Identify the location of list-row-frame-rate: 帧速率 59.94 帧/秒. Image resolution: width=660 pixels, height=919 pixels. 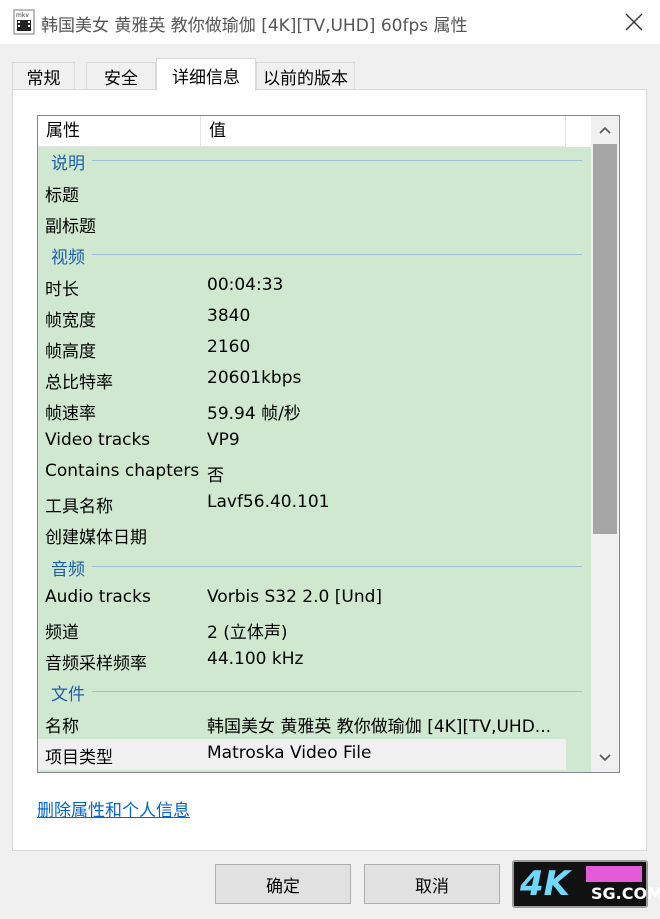
(302, 410).